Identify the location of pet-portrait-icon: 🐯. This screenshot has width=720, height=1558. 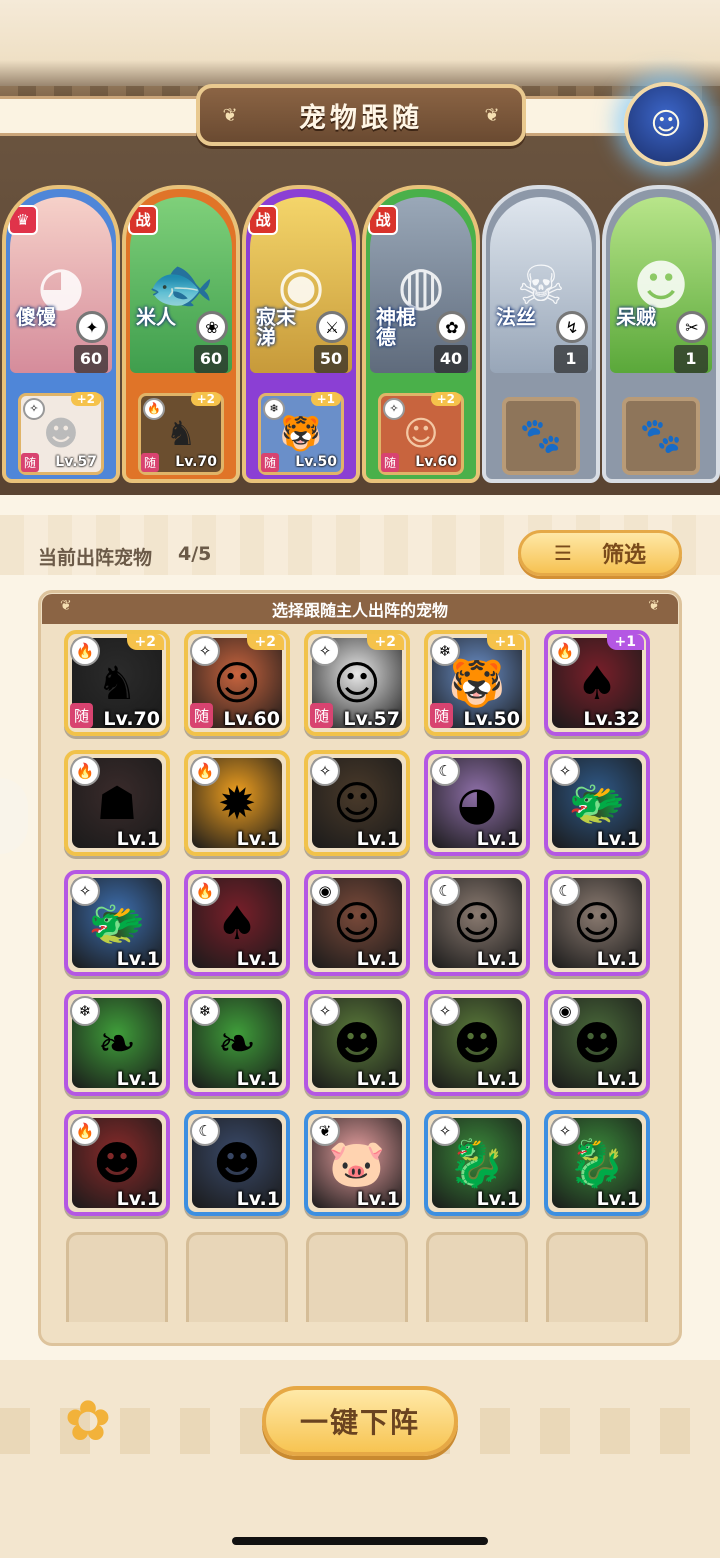
(301, 434).